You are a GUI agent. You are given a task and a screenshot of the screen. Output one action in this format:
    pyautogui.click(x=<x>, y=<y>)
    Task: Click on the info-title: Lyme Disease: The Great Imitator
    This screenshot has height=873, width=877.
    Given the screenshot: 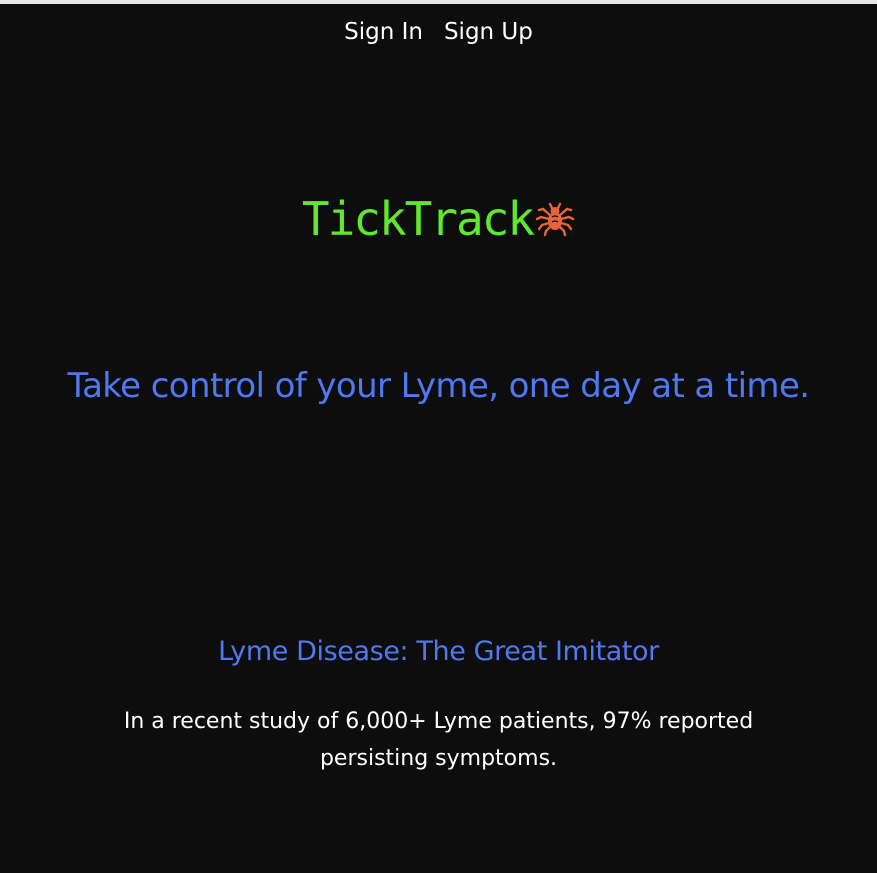 What is the action you would take?
    pyautogui.click(x=438, y=651)
    